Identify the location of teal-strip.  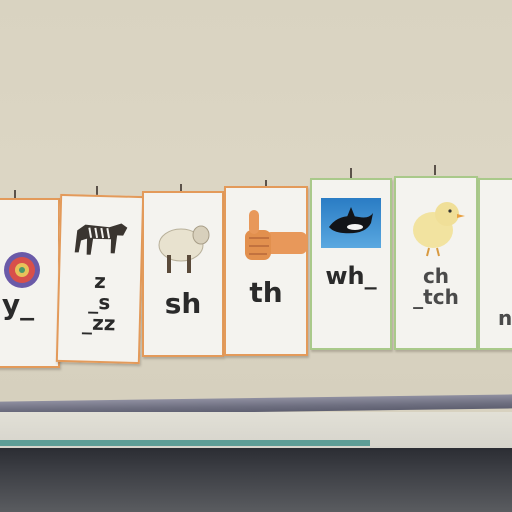
(185, 443).